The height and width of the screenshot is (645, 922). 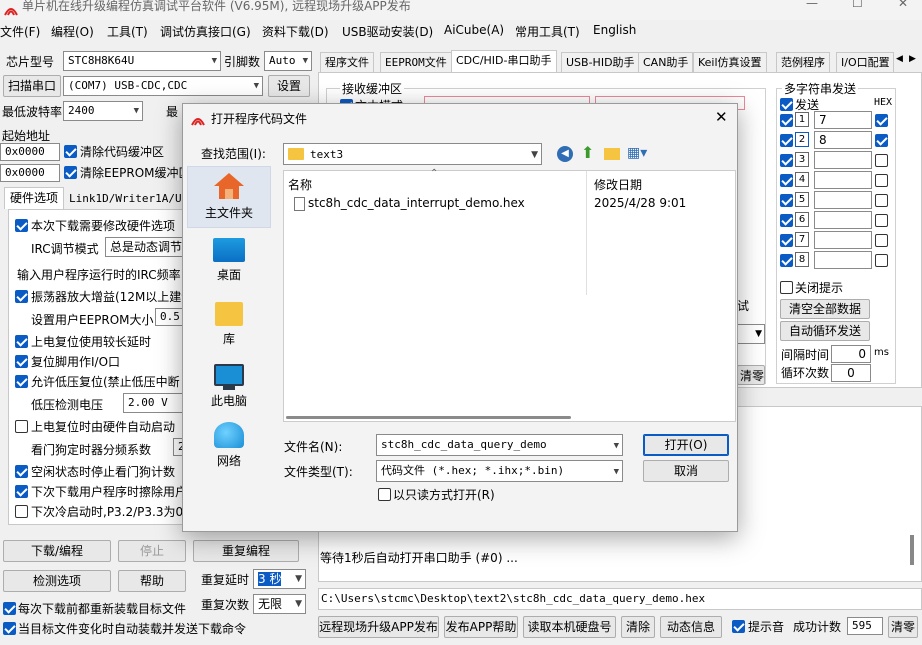 I want to click on remote-upgrade-button: 远程现场升级APP发布, so click(x=378, y=627).